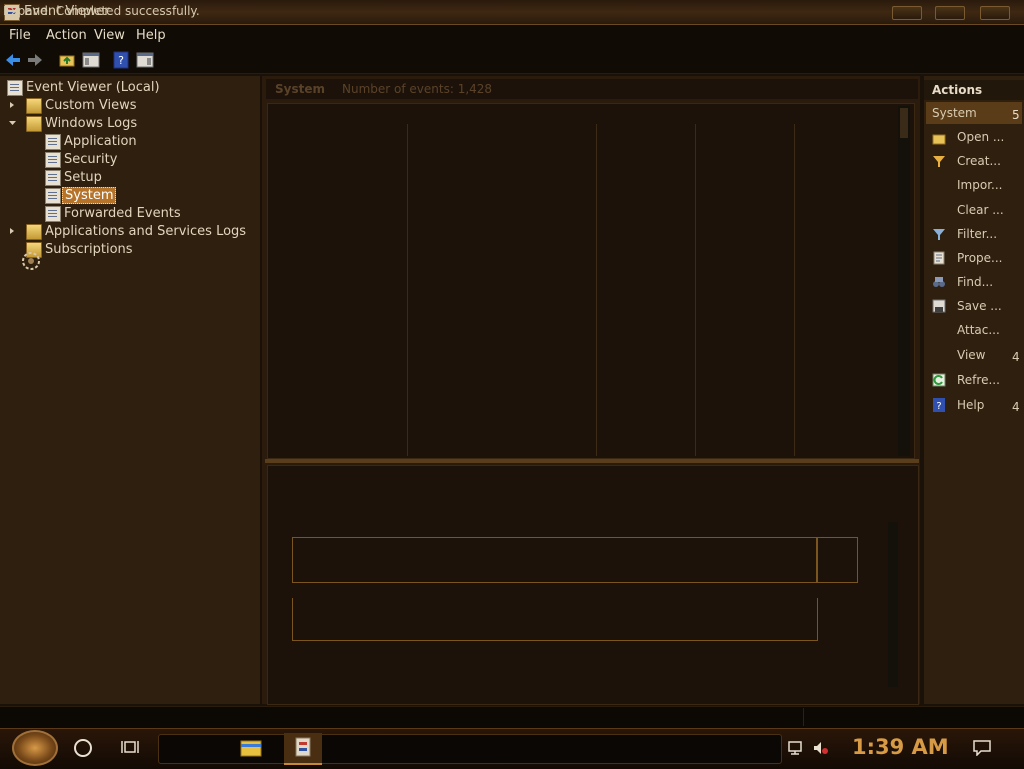  What do you see at coordinates (995, 13) in the screenshot?
I see `close-button` at bounding box center [995, 13].